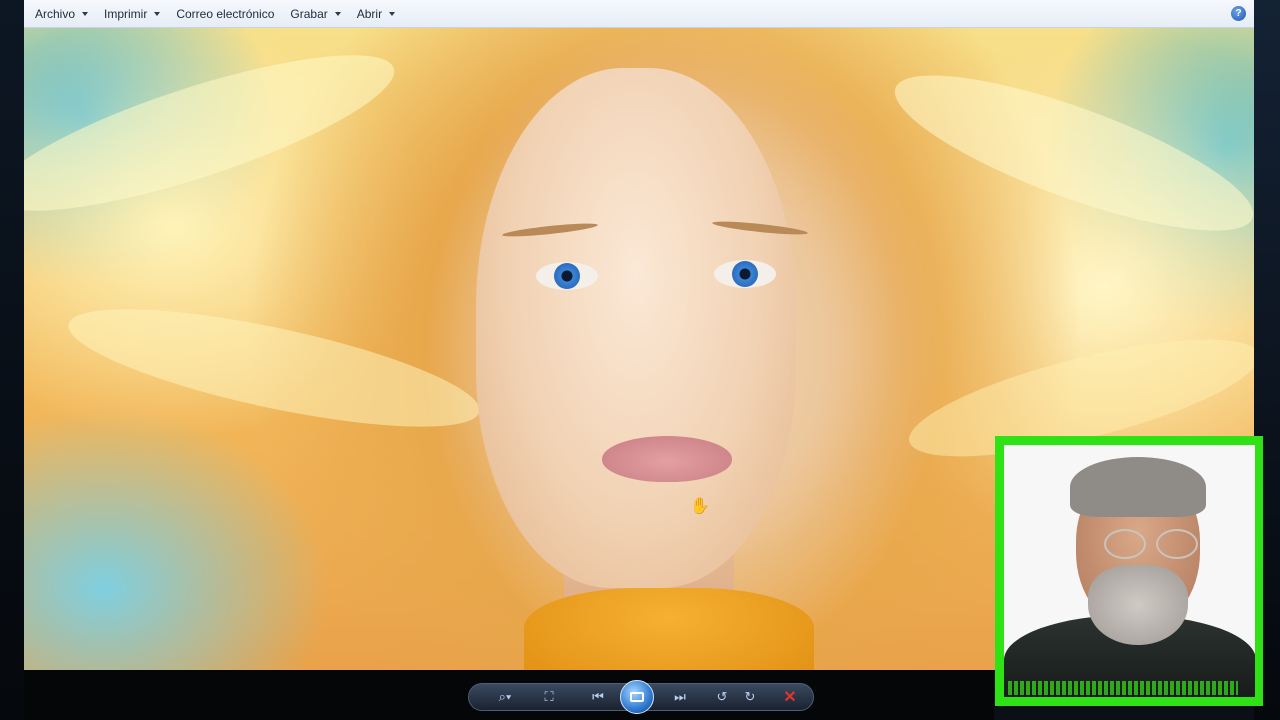 Image resolution: width=1280 pixels, height=720 pixels. What do you see at coordinates (1123, 688) in the screenshot?
I see `audio-level-meter` at bounding box center [1123, 688].